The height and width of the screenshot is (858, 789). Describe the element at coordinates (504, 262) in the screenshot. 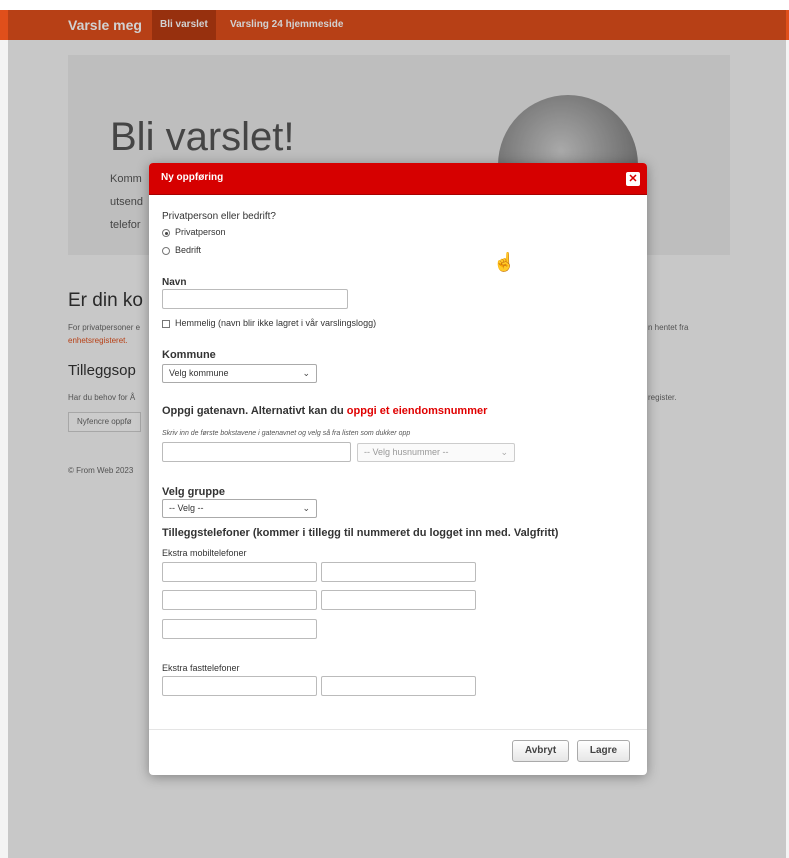

I see `hand-cursor-icon: ☝` at that location.